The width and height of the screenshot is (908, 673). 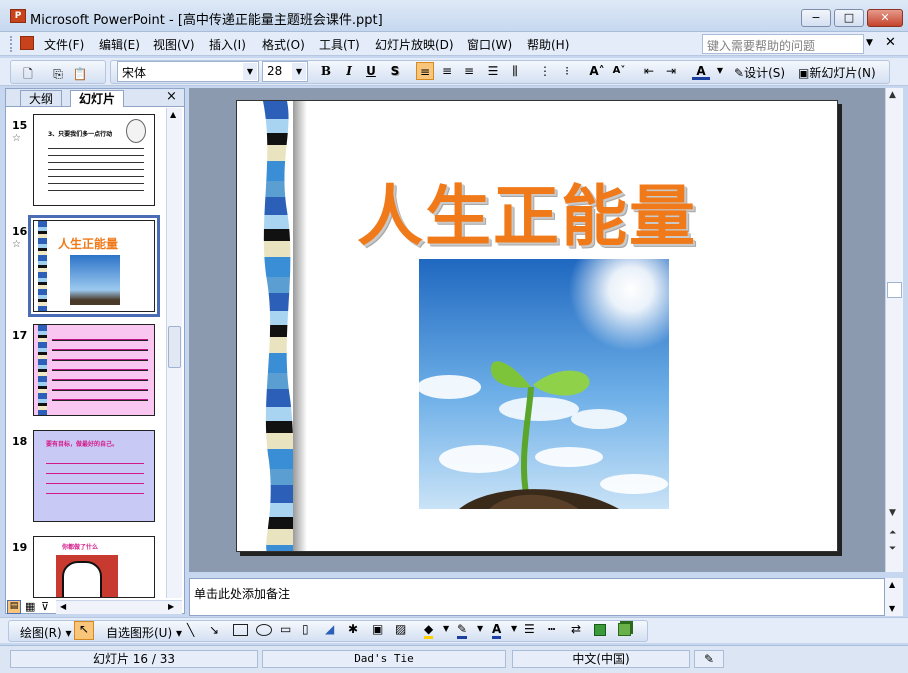 What do you see at coordinates (469, 71) in the screenshot?
I see `align-right-icon: ≡` at bounding box center [469, 71].